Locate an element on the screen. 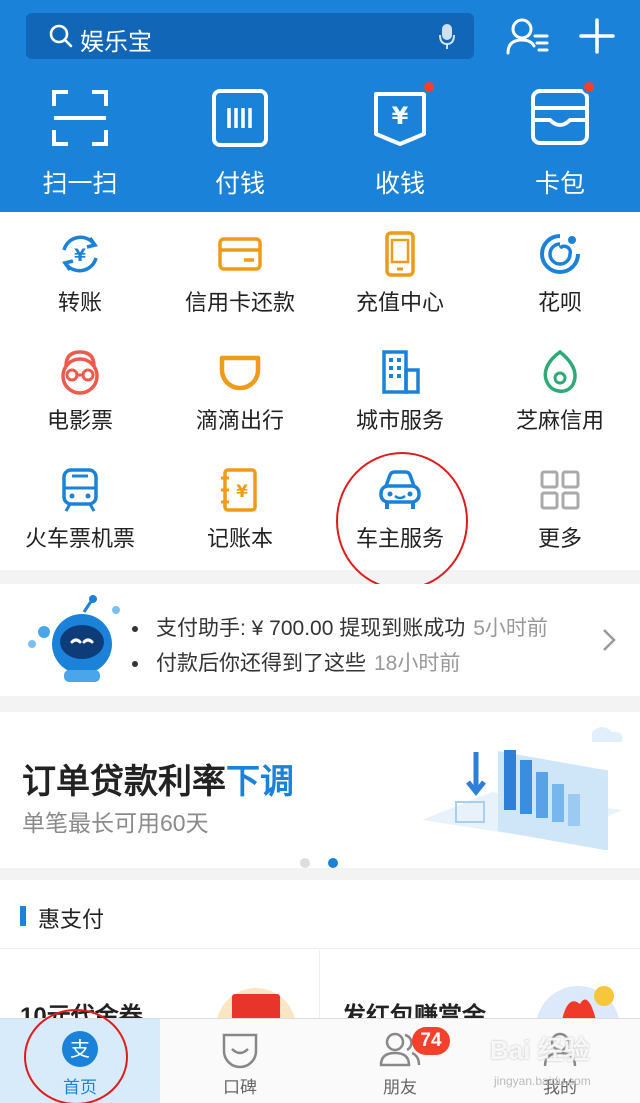 Image resolution: width=640 pixels, height=1103 pixels. quick-action-cards: 卡包 is located at coordinates (560, 139).